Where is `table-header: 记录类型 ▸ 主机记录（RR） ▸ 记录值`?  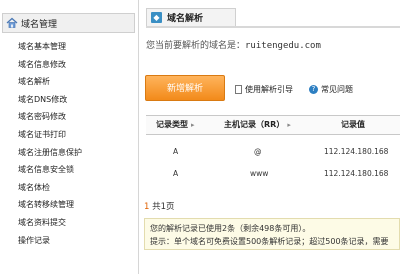
table-header: 记录类型 ▸ 主机记录（RR） ▸ 记录值 is located at coordinates (273, 125).